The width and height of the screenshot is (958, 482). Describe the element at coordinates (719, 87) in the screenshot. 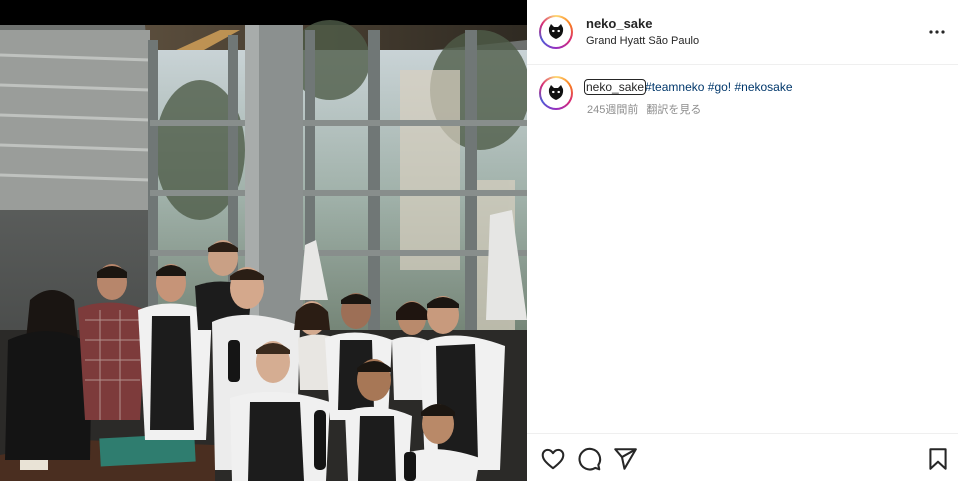

I see `hashtag-link: #go!` at that location.